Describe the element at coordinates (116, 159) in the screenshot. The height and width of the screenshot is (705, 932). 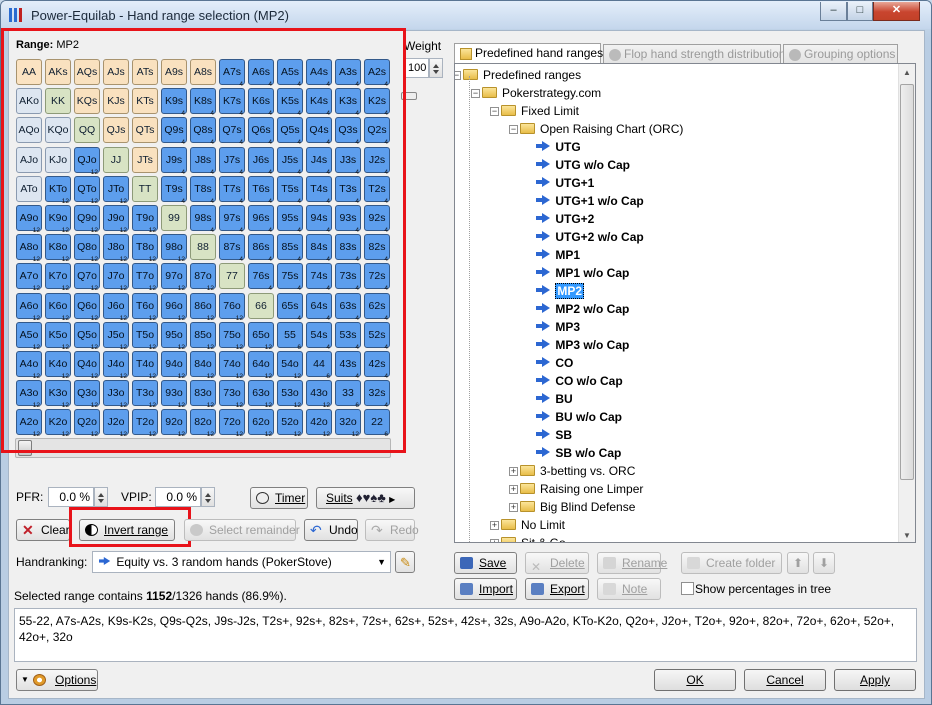
I see `hand-cell: JJ` at that location.